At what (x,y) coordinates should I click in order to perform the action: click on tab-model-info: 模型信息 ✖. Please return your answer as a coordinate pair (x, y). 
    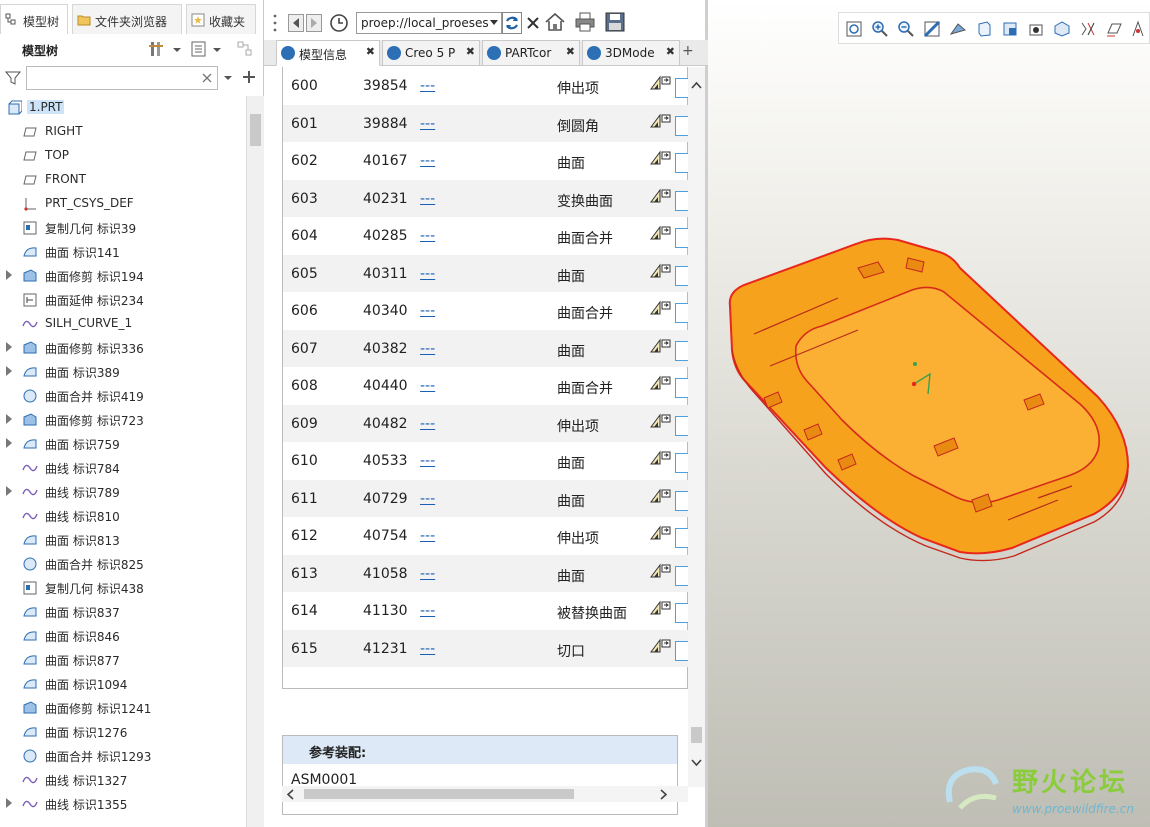
    Looking at the image, I should click on (328, 53).